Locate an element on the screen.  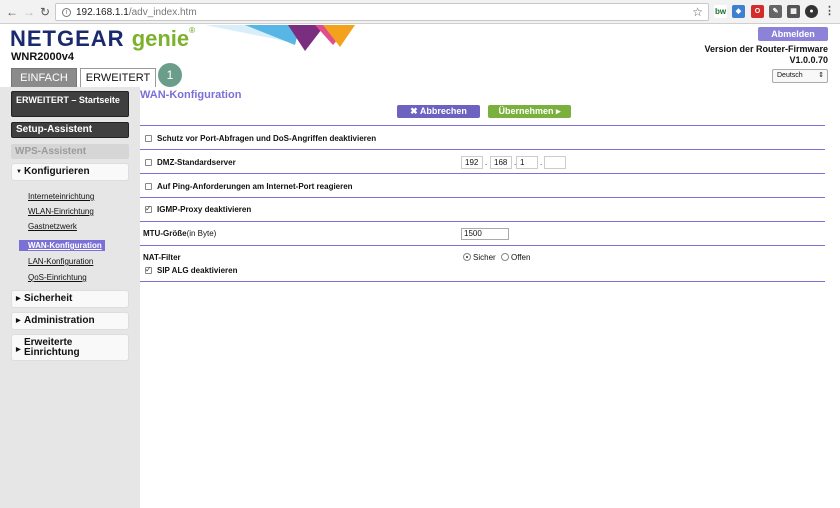
nat-open-radio is located at coordinates (505, 257).